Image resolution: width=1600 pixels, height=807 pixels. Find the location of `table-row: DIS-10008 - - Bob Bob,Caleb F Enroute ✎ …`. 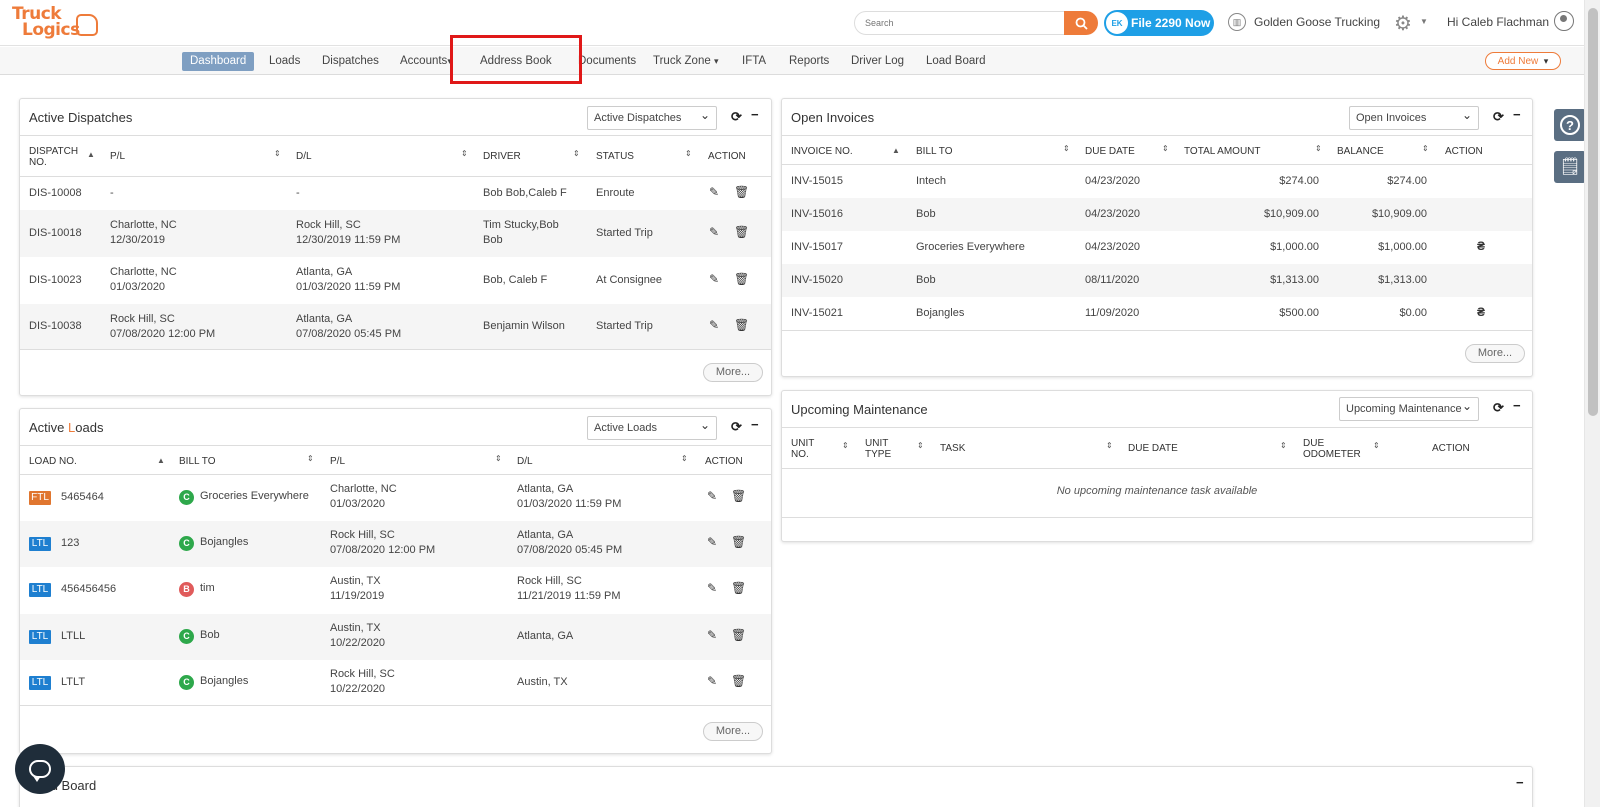

table-row: DIS-10008 - - Bob Bob,Caleb F Enroute ✎ … is located at coordinates (395, 193).